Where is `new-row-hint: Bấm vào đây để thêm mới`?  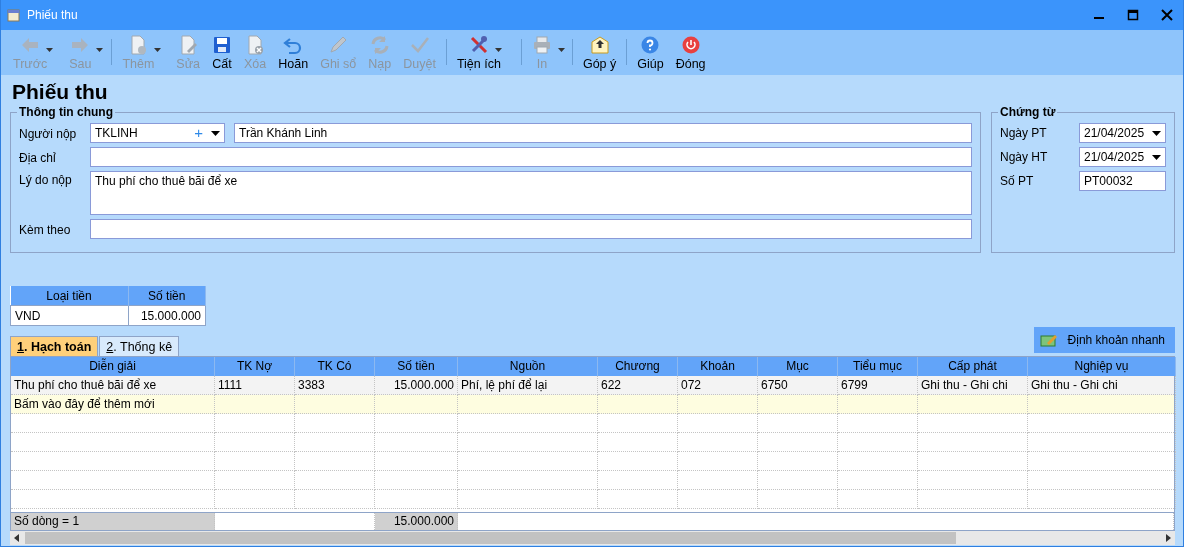 new-row-hint: Bấm vào đây để thêm mới is located at coordinates (113, 404).